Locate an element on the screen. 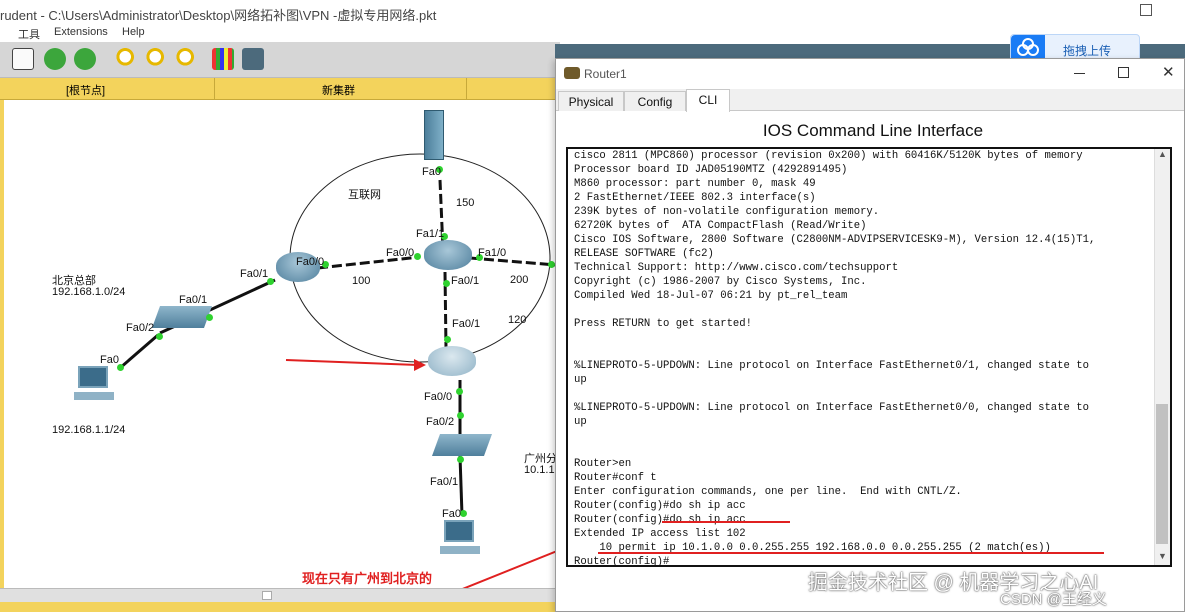  dialog-tabs: Physical Config CLI is located at coordinates (870, 100).